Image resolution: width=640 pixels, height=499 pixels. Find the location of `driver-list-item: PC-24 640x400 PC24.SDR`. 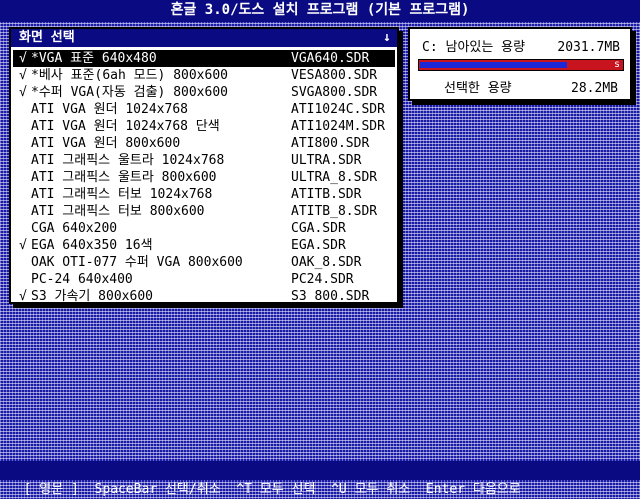

driver-list-item: PC-24 640x400 PC24.SDR is located at coordinates (204, 279).